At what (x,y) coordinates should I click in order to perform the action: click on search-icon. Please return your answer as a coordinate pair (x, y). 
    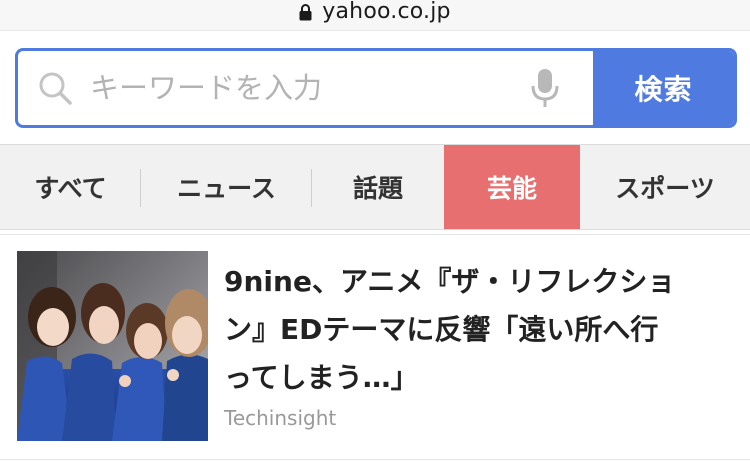
    Looking at the image, I should click on (56, 91).